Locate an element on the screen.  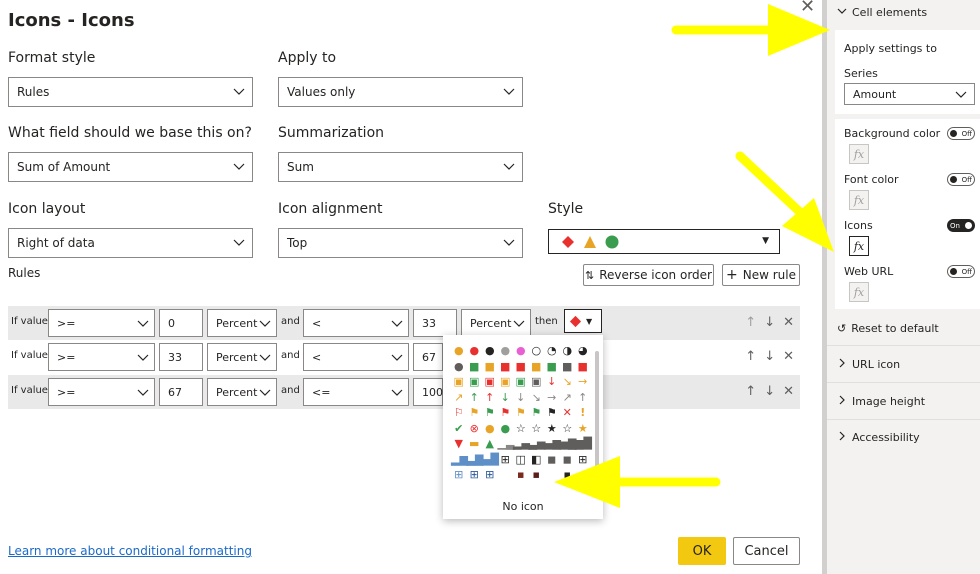
red-arrow-down-icon: ↓ is located at coordinates (552, 382).